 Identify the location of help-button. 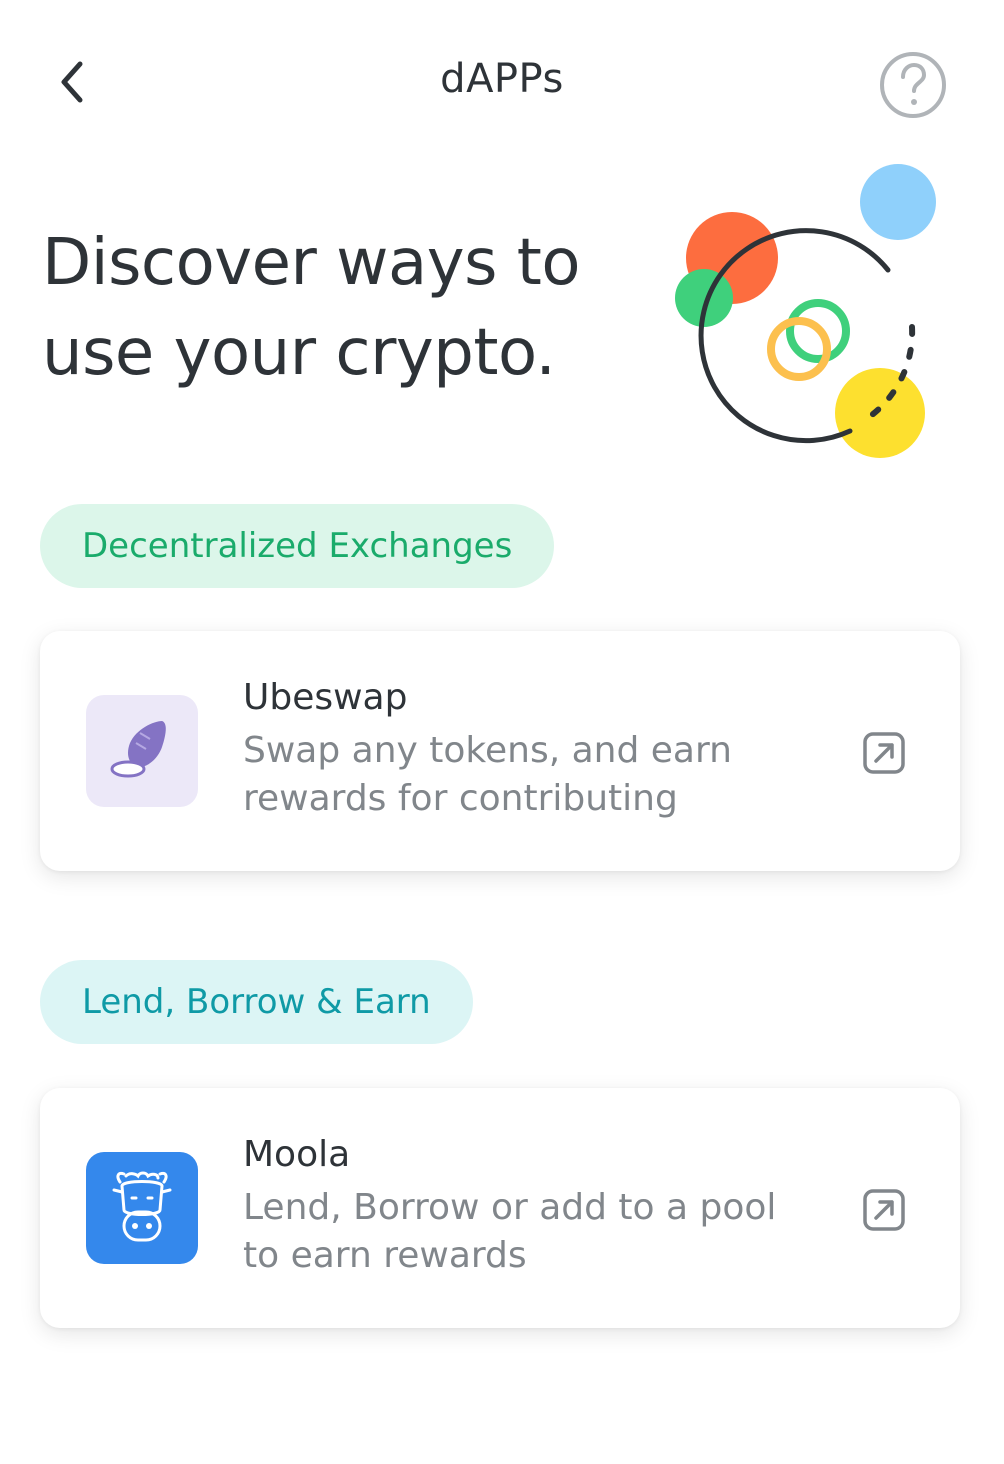
(913, 85).